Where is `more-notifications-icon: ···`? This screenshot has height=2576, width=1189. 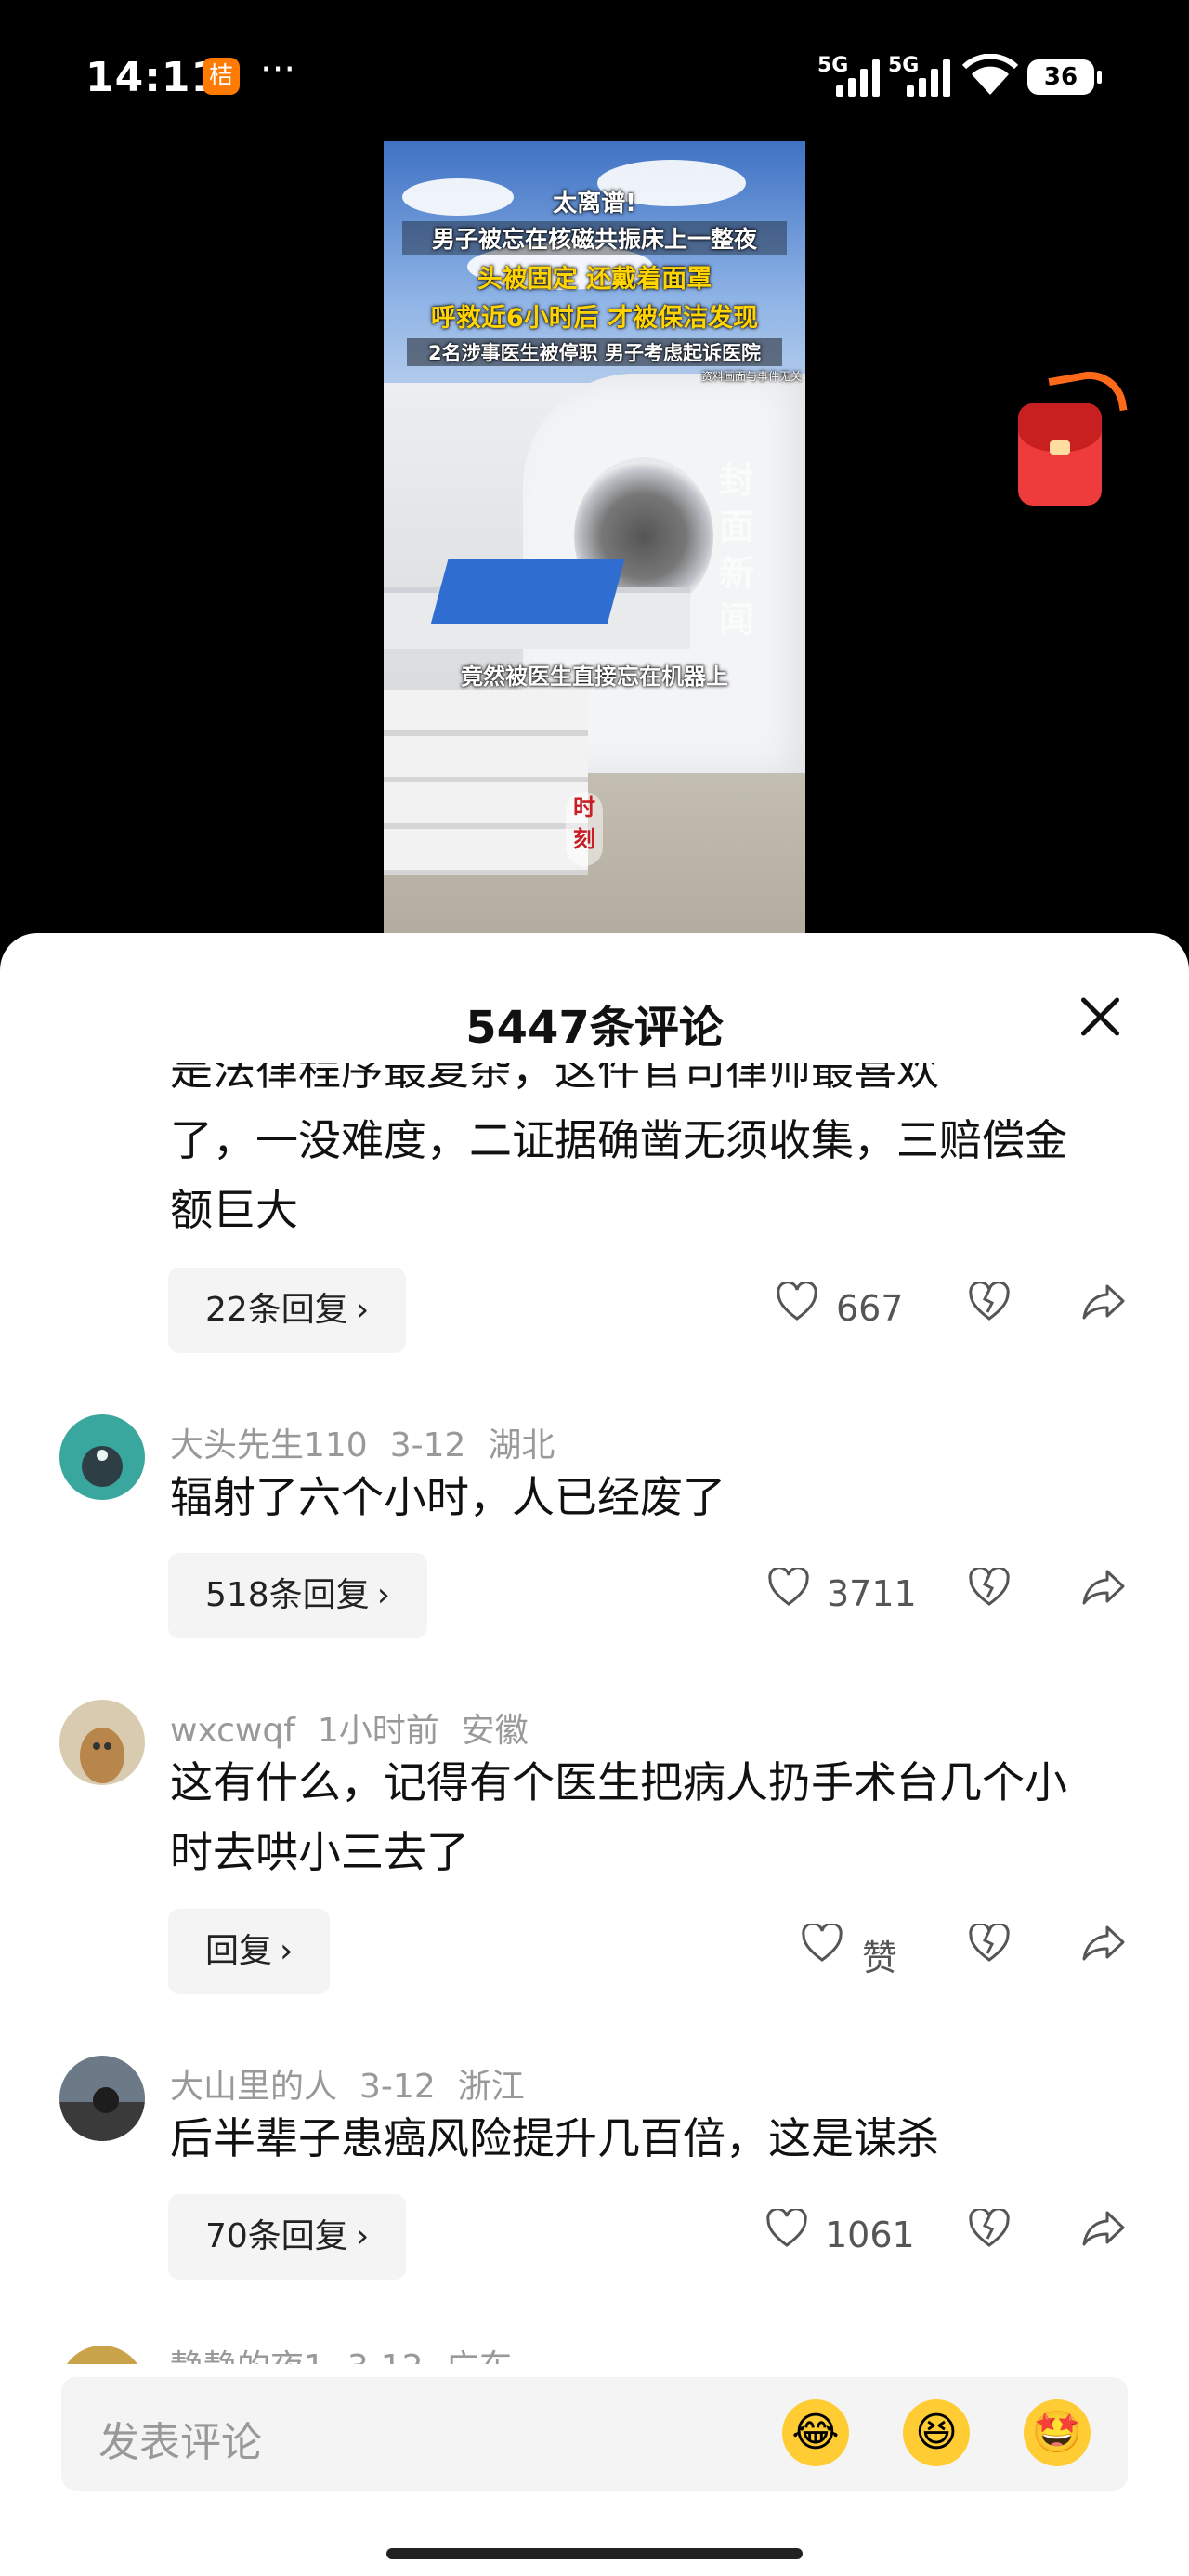
more-notifications-icon: ··· is located at coordinates (278, 69).